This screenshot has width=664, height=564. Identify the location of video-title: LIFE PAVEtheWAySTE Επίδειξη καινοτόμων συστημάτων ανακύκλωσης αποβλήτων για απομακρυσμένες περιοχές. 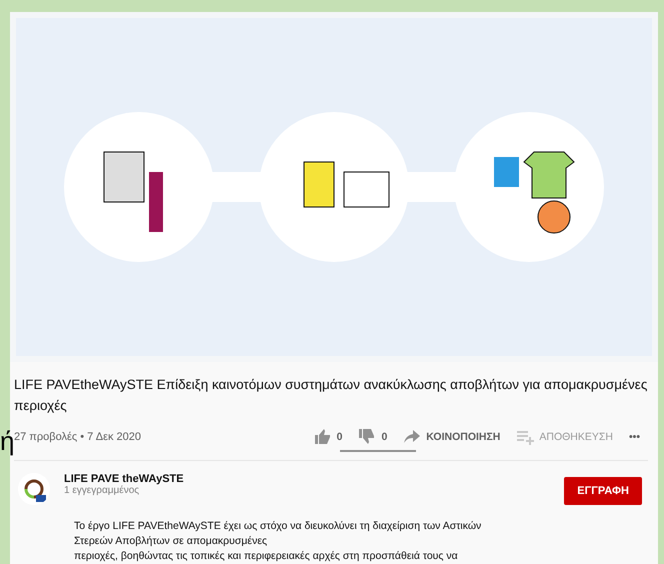
(331, 395).